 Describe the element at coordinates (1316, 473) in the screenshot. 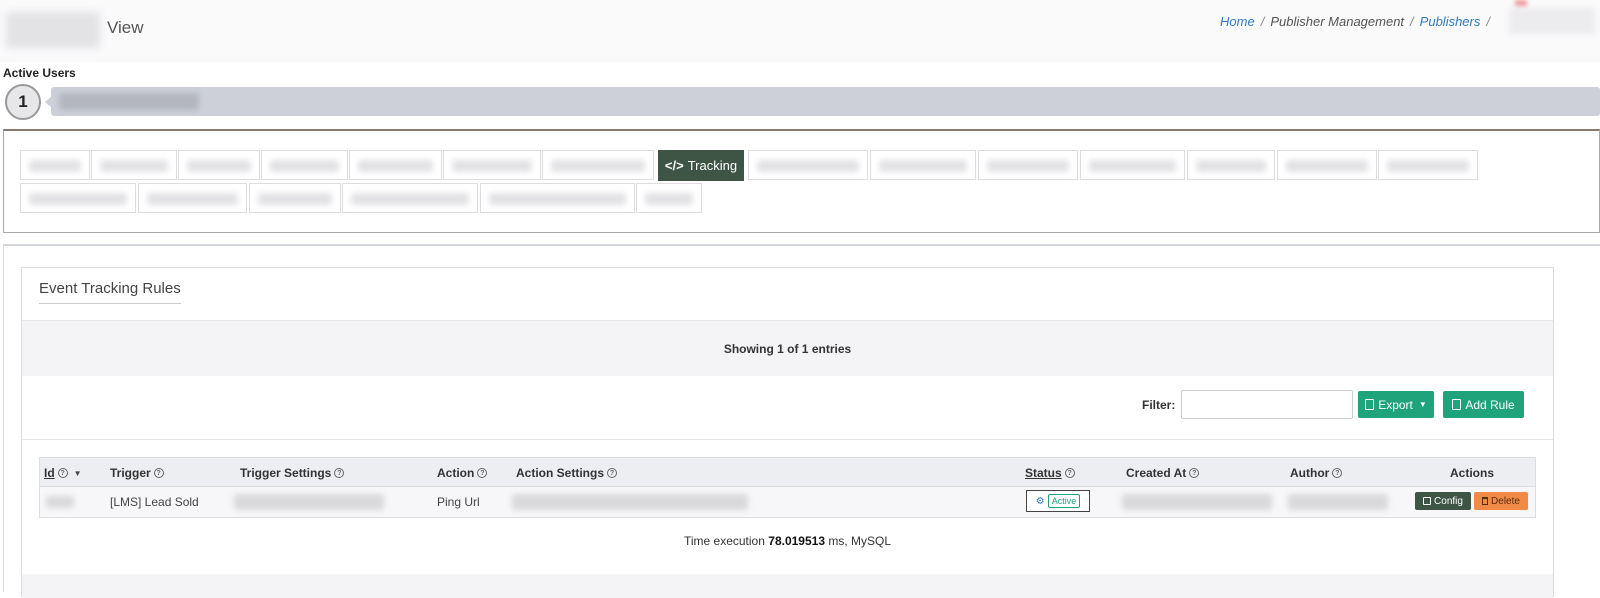

I see `column-header-author: Author ?` at that location.